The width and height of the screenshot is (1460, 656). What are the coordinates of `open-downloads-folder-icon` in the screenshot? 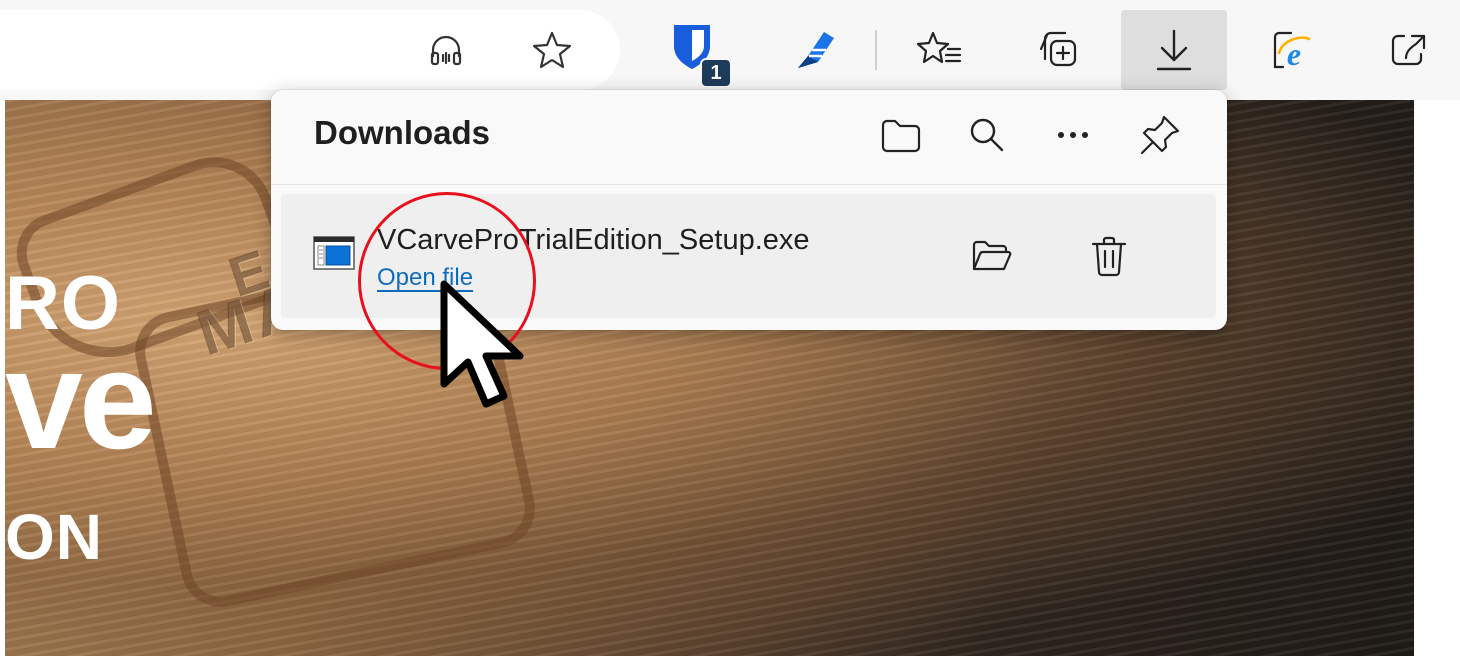 It's located at (901, 136).